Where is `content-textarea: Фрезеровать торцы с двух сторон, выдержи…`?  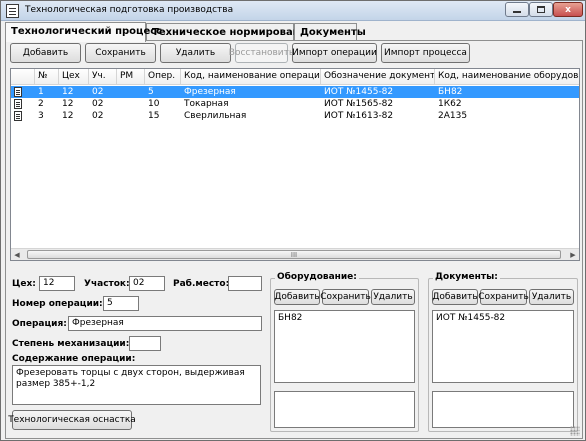
content-textarea: Фрезеровать торцы с двух сторон, выдержи… is located at coordinates (136, 385).